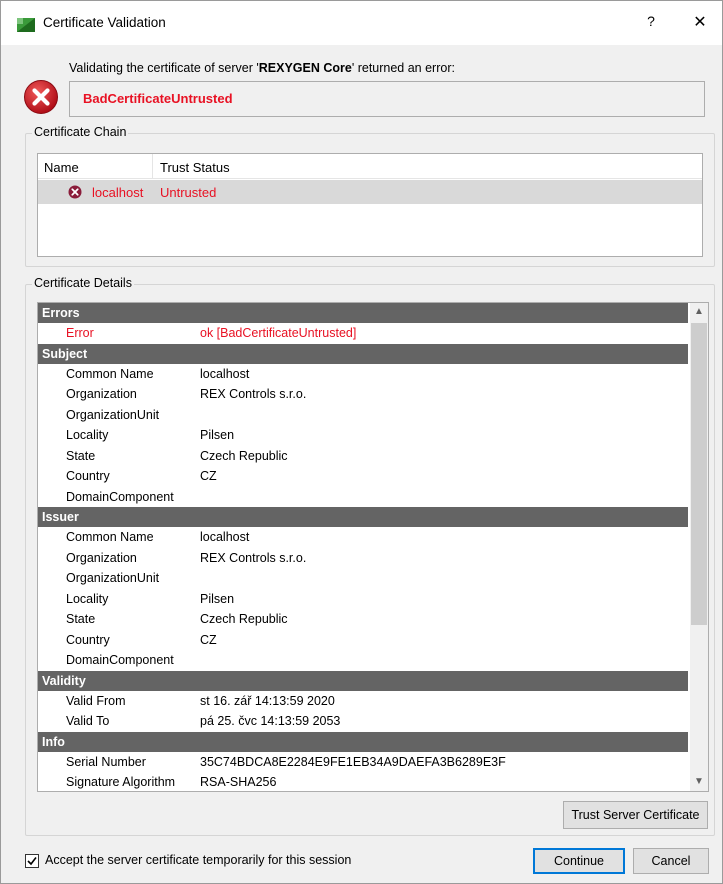 The width and height of the screenshot is (723, 884). Describe the element at coordinates (363, 741) in the screenshot. I see `details-section-header: Info` at that location.